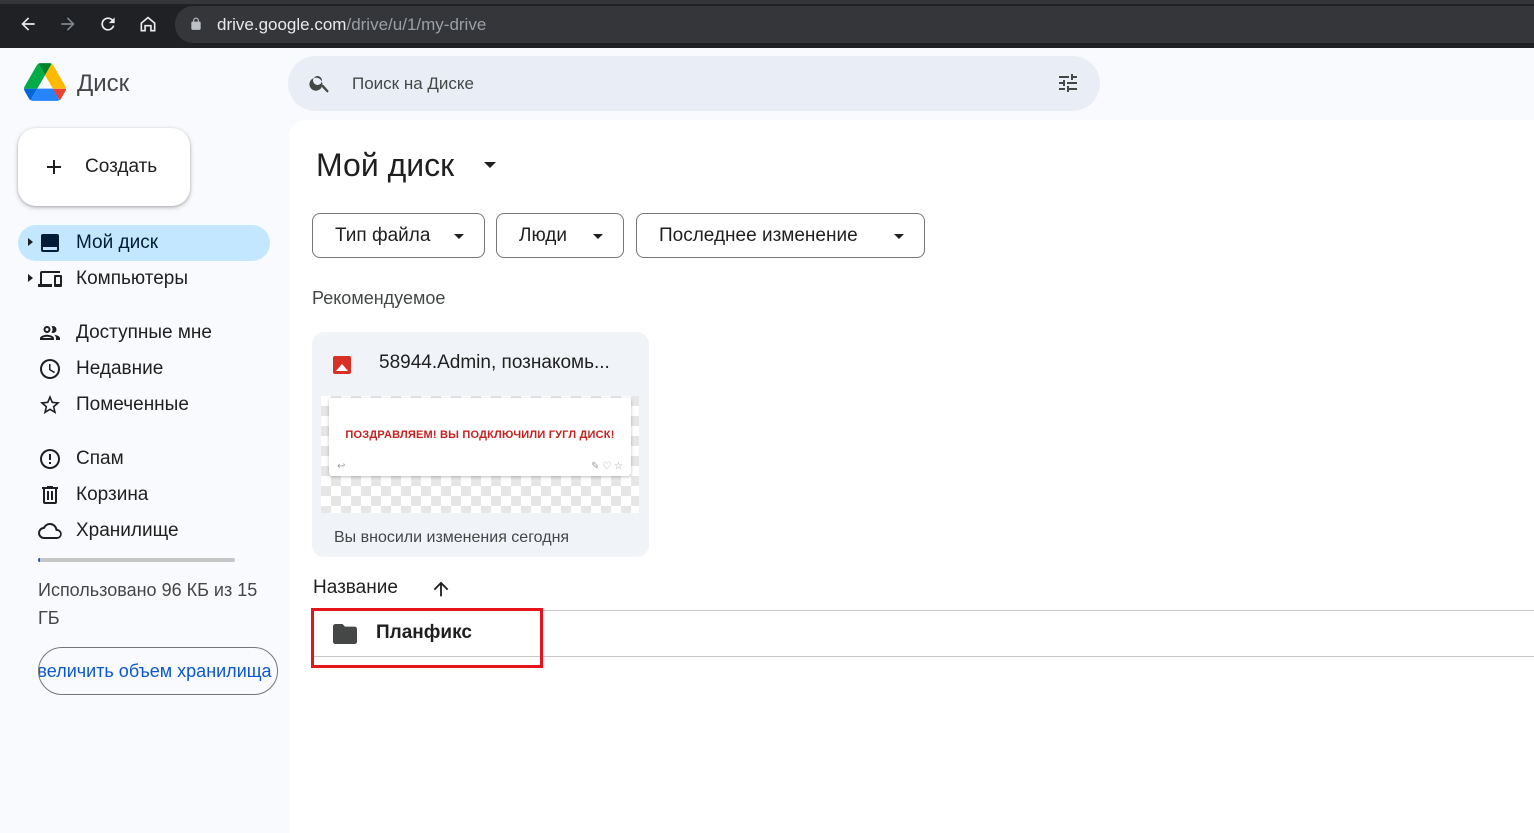  Describe the element at coordinates (854, 24) in the screenshot. I see `address-bar: drive.google.com/drive/u/1/my-drive` at that location.